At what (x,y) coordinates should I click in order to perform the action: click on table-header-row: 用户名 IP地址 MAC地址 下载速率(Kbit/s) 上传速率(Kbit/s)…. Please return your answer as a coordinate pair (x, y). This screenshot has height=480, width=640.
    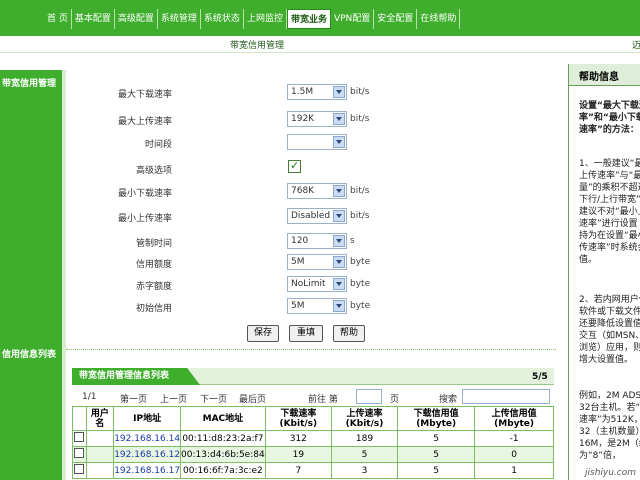
    Looking at the image, I should click on (313, 418).